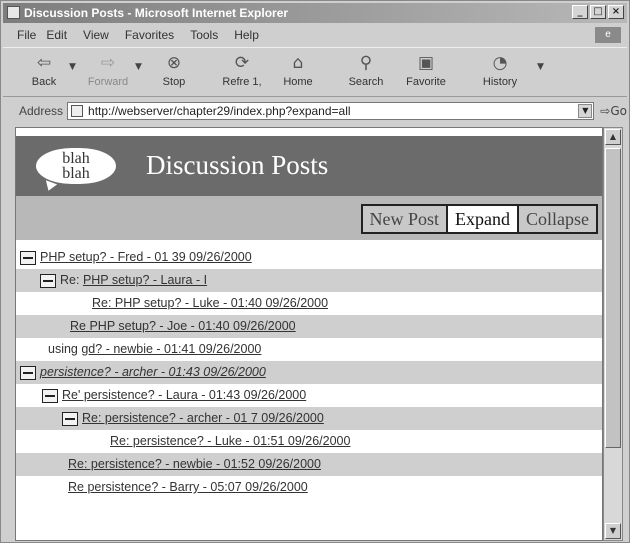 The width and height of the screenshot is (630, 543). What do you see at coordinates (41, 111) in the screenshot?
I see `address-label: Address` at bounding box center [41, 111].